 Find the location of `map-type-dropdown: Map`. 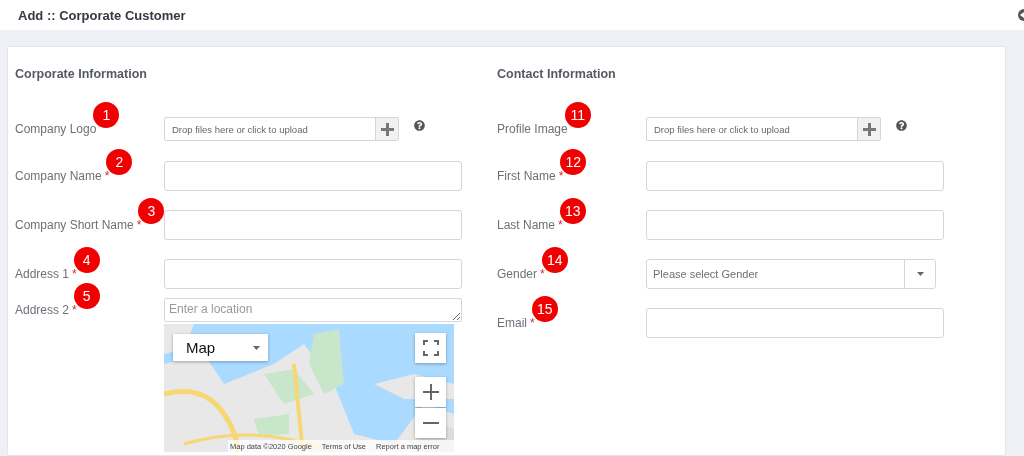

map-type-dropdown: Map is located at coordinates (220, 347).